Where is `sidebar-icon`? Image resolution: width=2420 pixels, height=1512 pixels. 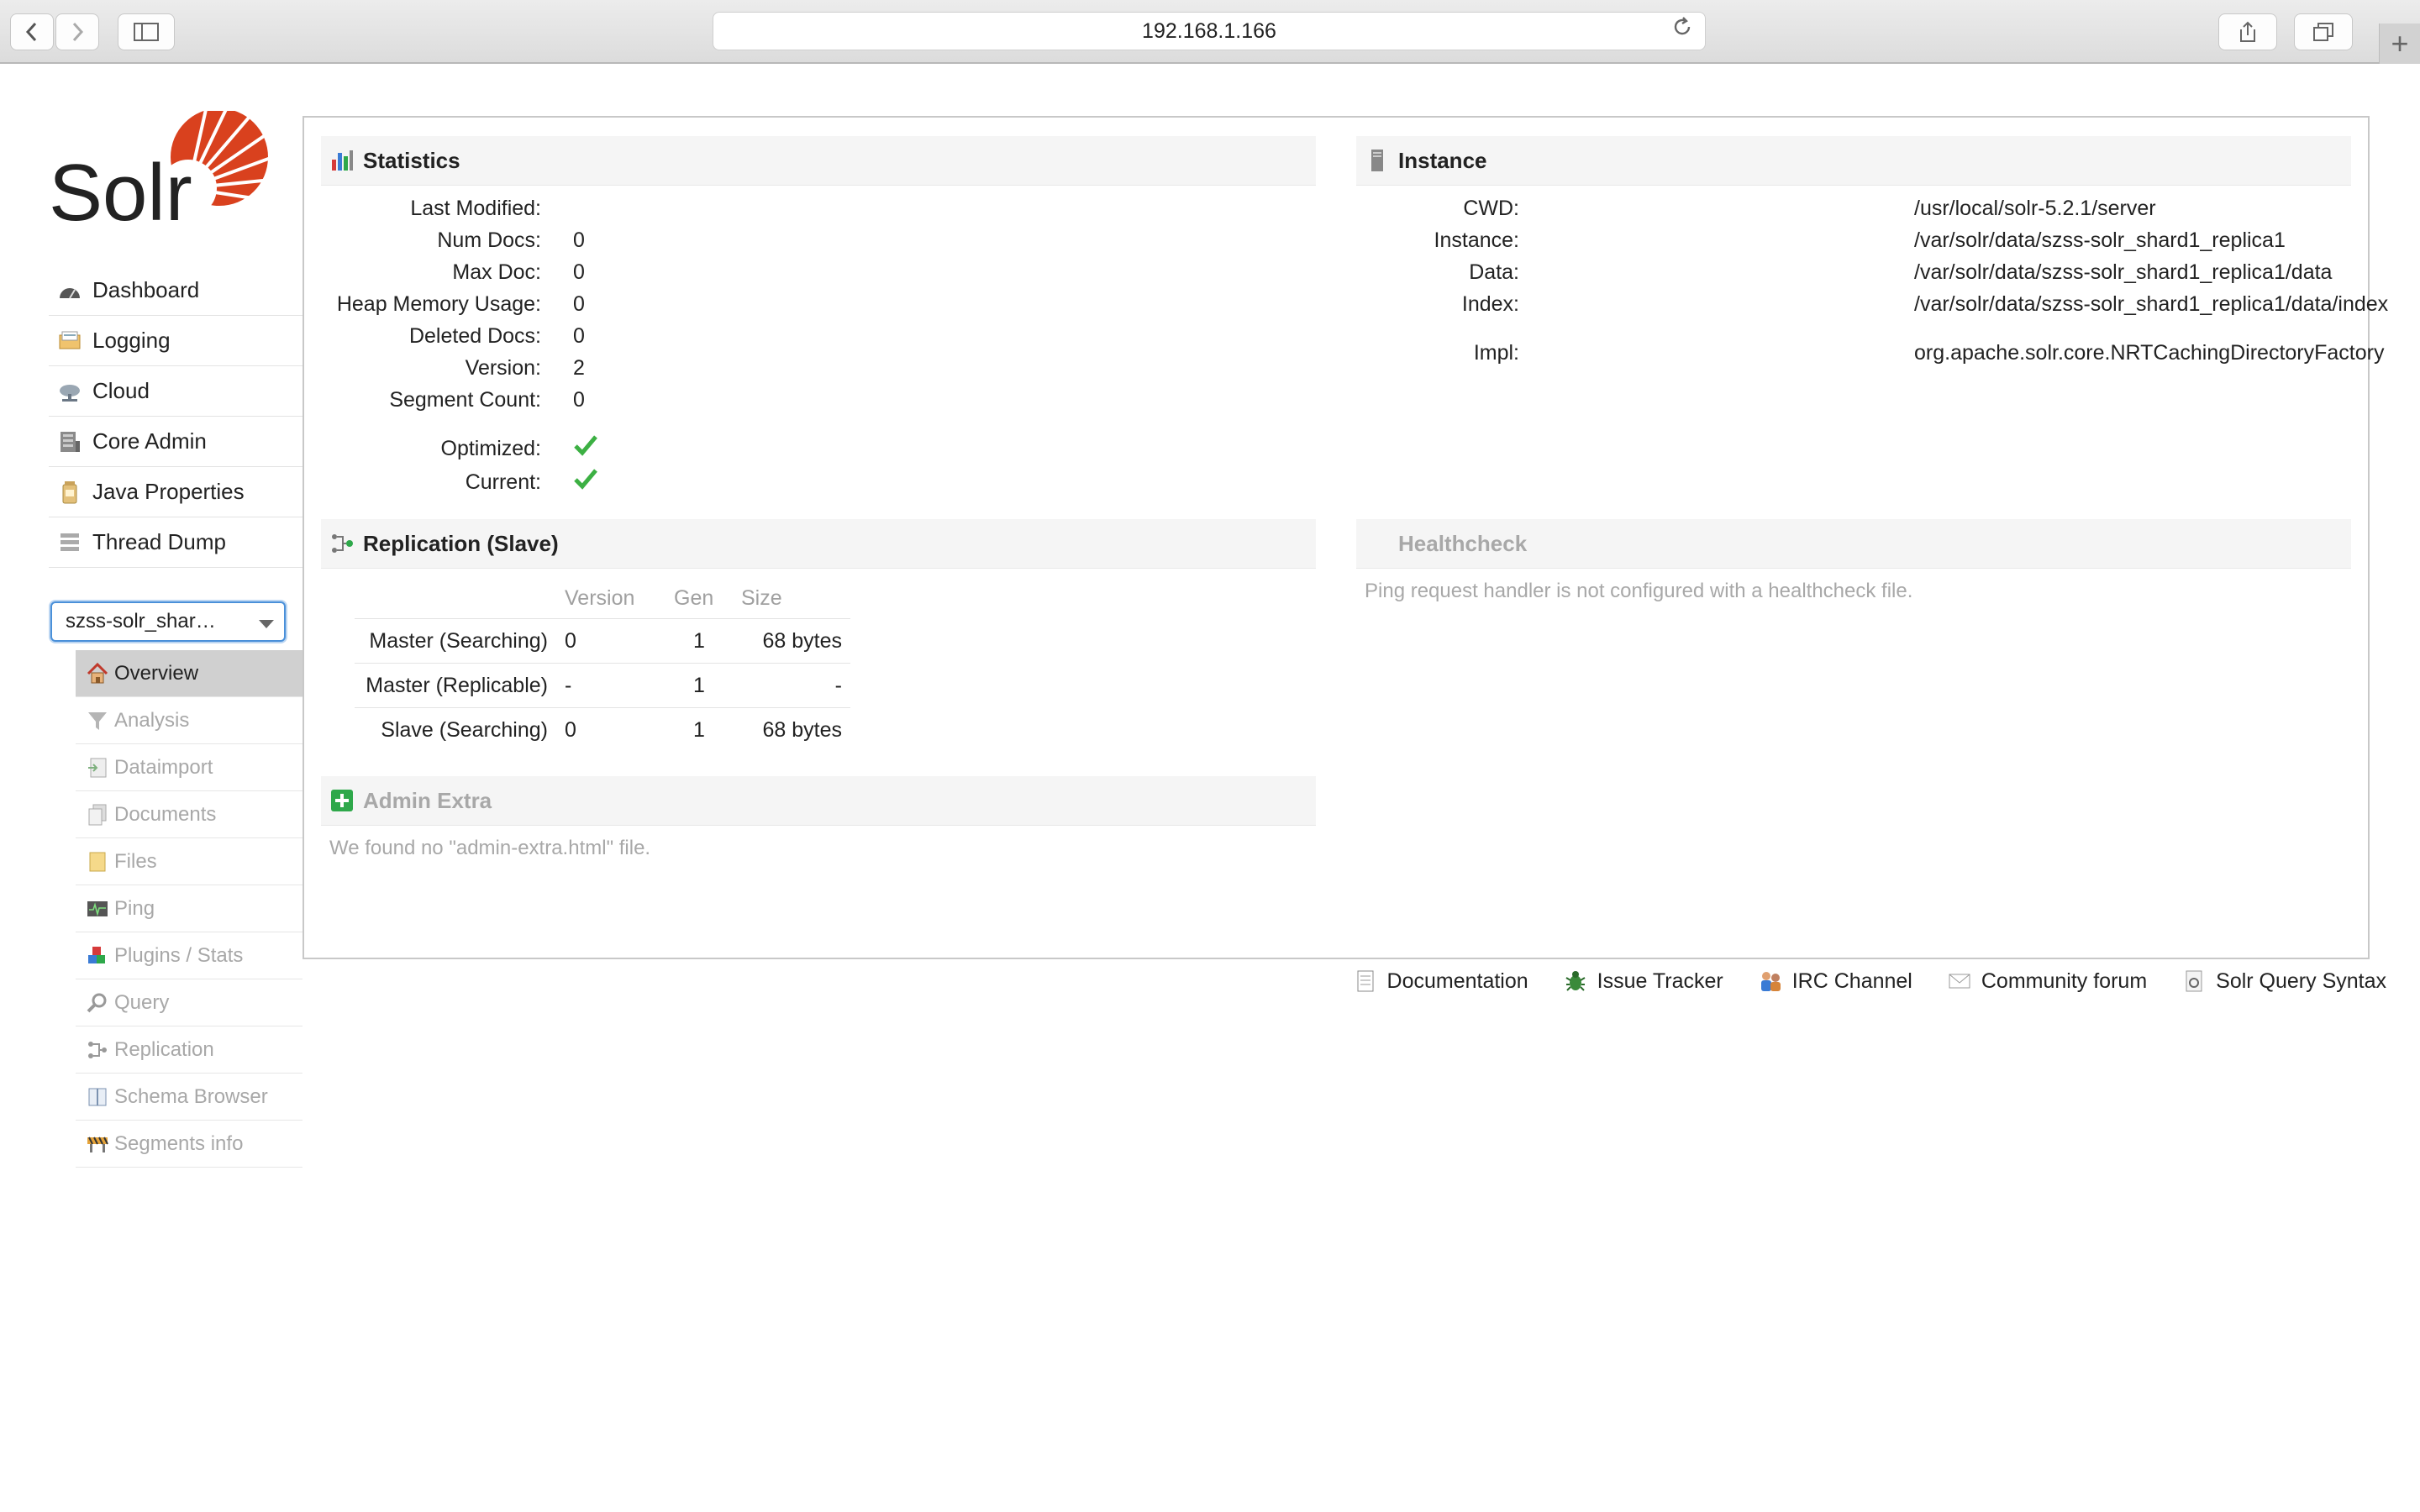 sidebar-icon is located at coordinates (146, 32).